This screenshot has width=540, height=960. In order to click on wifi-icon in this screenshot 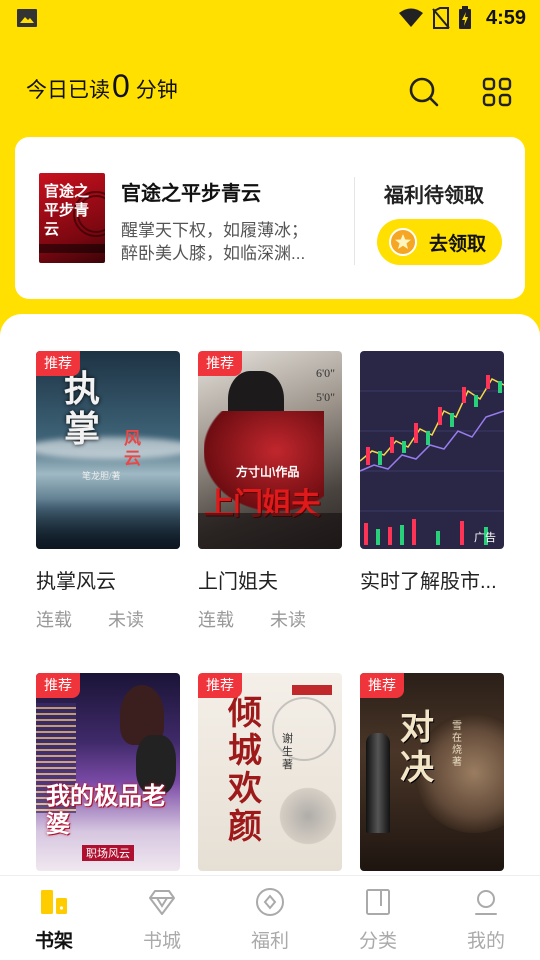, I will do `click(410, 17)`.